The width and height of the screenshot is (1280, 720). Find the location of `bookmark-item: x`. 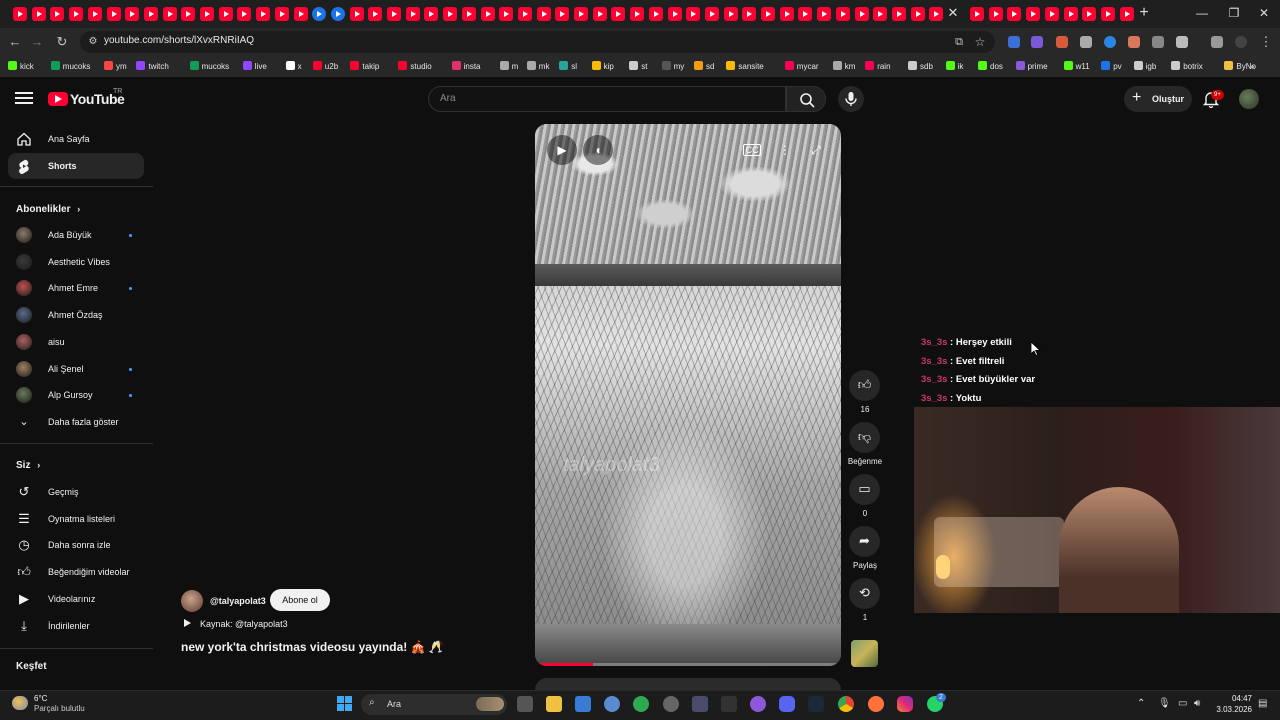

bookmark-item: x is located at coordinates (293, 67).